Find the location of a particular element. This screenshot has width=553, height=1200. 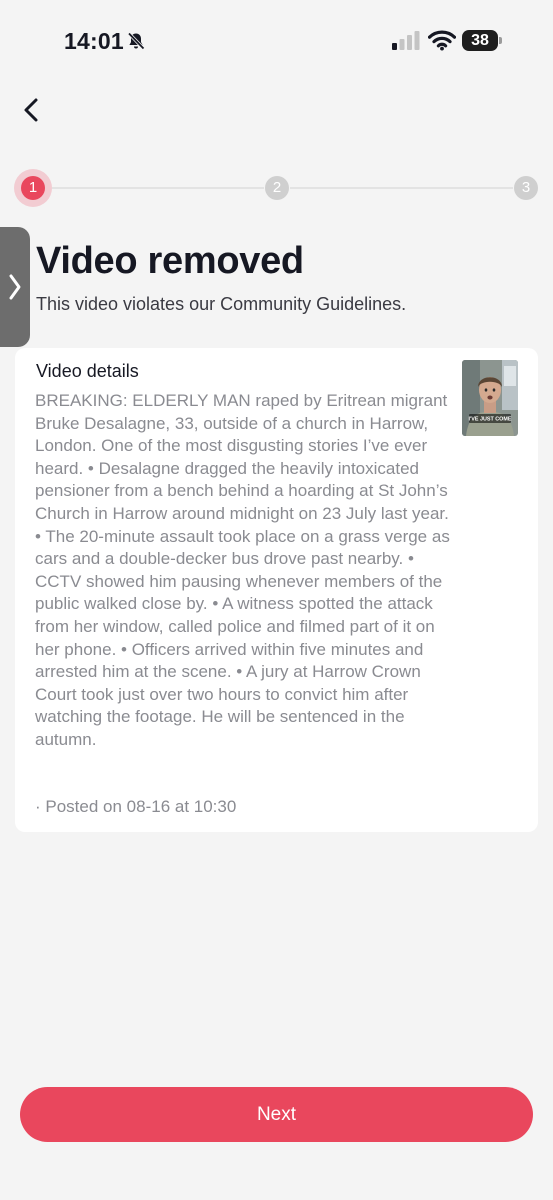

progress-stepper: 1 2 3 is located at coordinates (276, 188).